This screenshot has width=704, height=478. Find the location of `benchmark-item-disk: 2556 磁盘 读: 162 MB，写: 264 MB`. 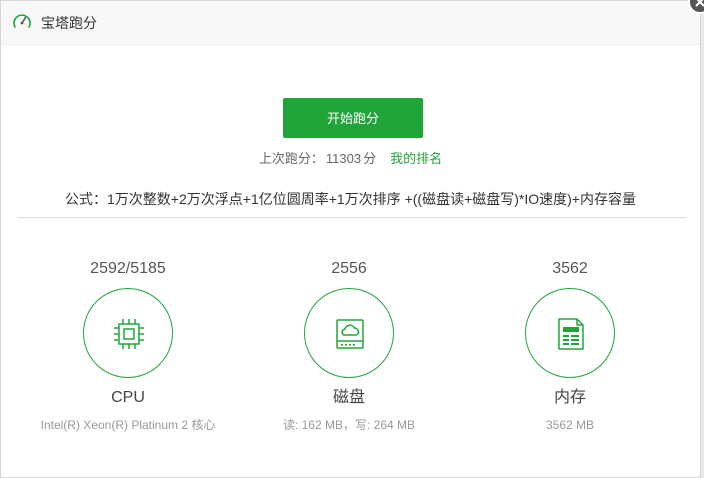

benchmark-item-disk: 2556 磁盘 读: 162 MB，写: 264 MB is located at coordinates (349, 346).